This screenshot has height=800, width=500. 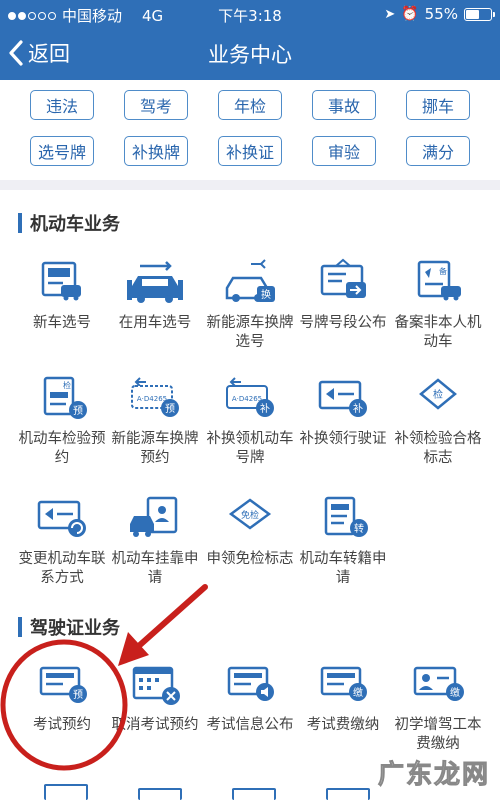 I want to click on service-record-other-vehicle: 备 备案非本人机动车, so click(x=438, y=305).